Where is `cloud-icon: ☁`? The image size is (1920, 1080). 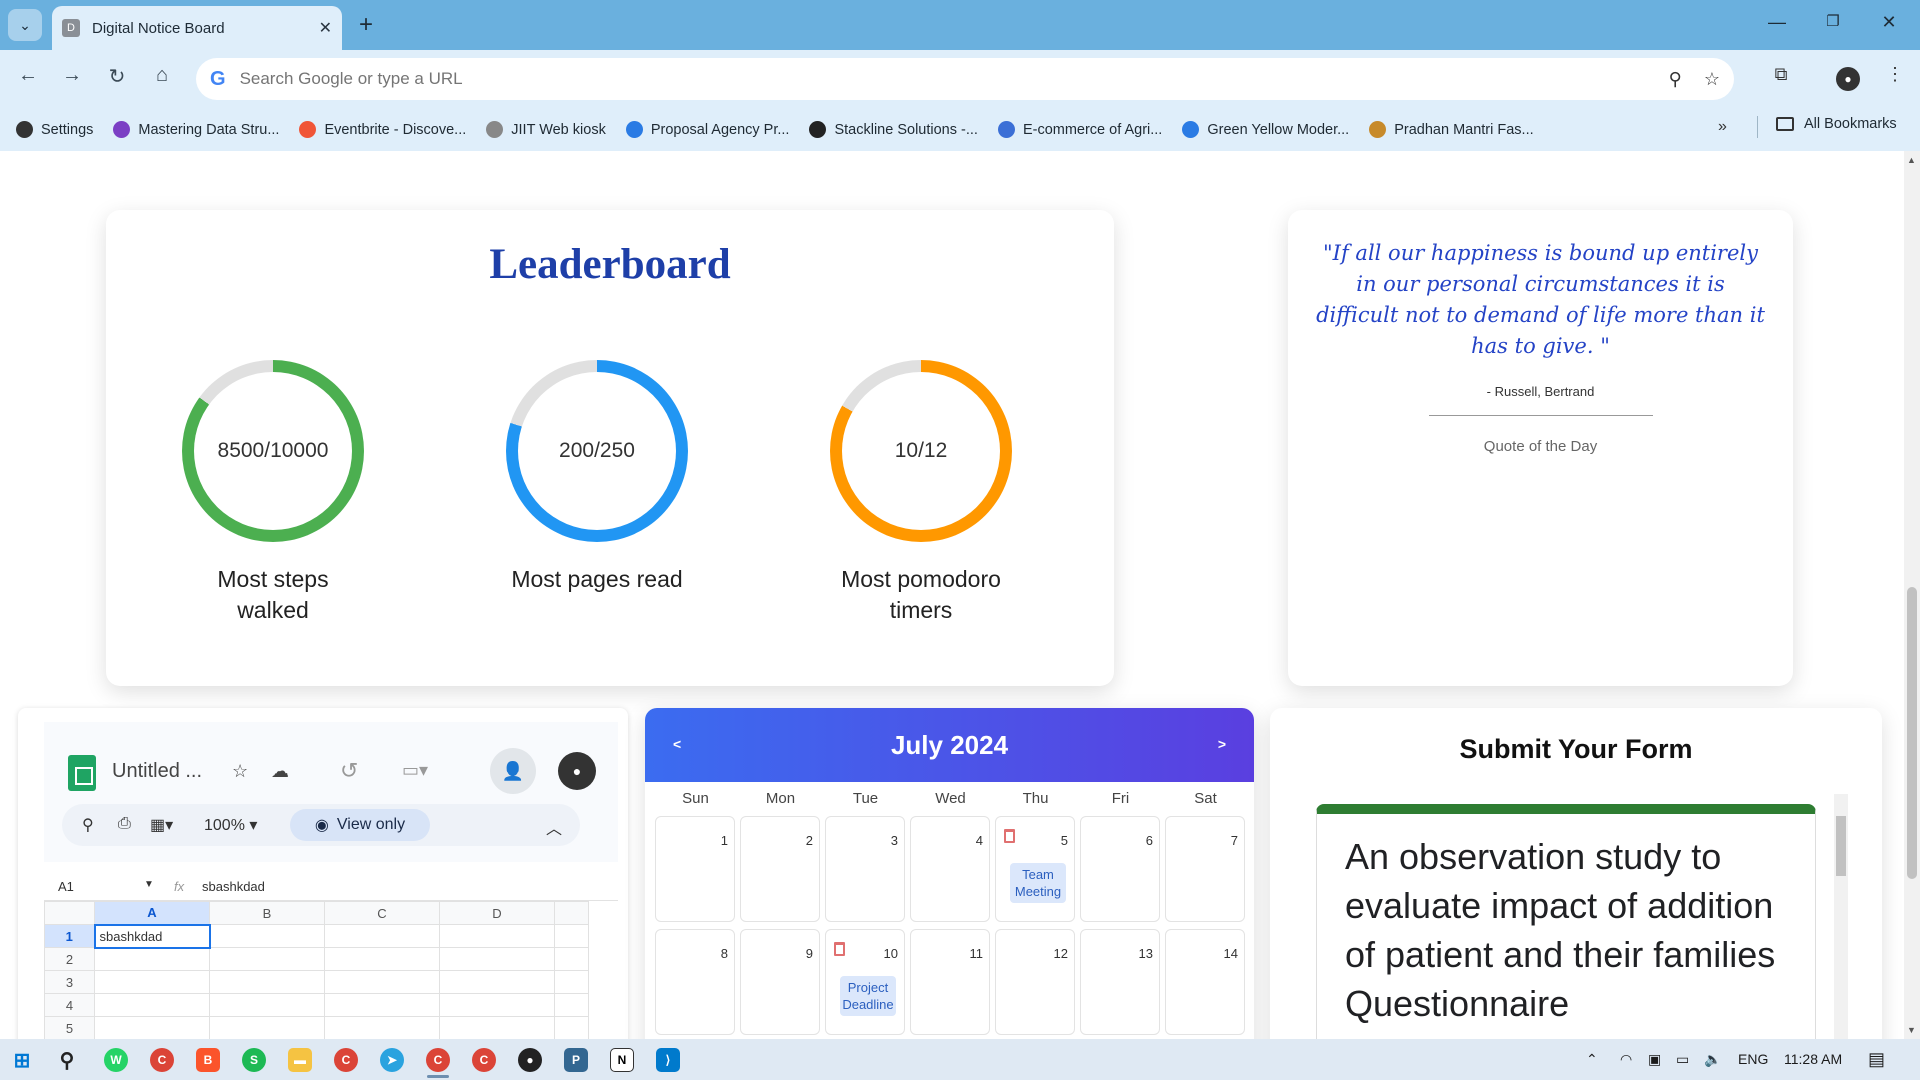
cloud-icon: ☁ is located at coordinates (280, 771).